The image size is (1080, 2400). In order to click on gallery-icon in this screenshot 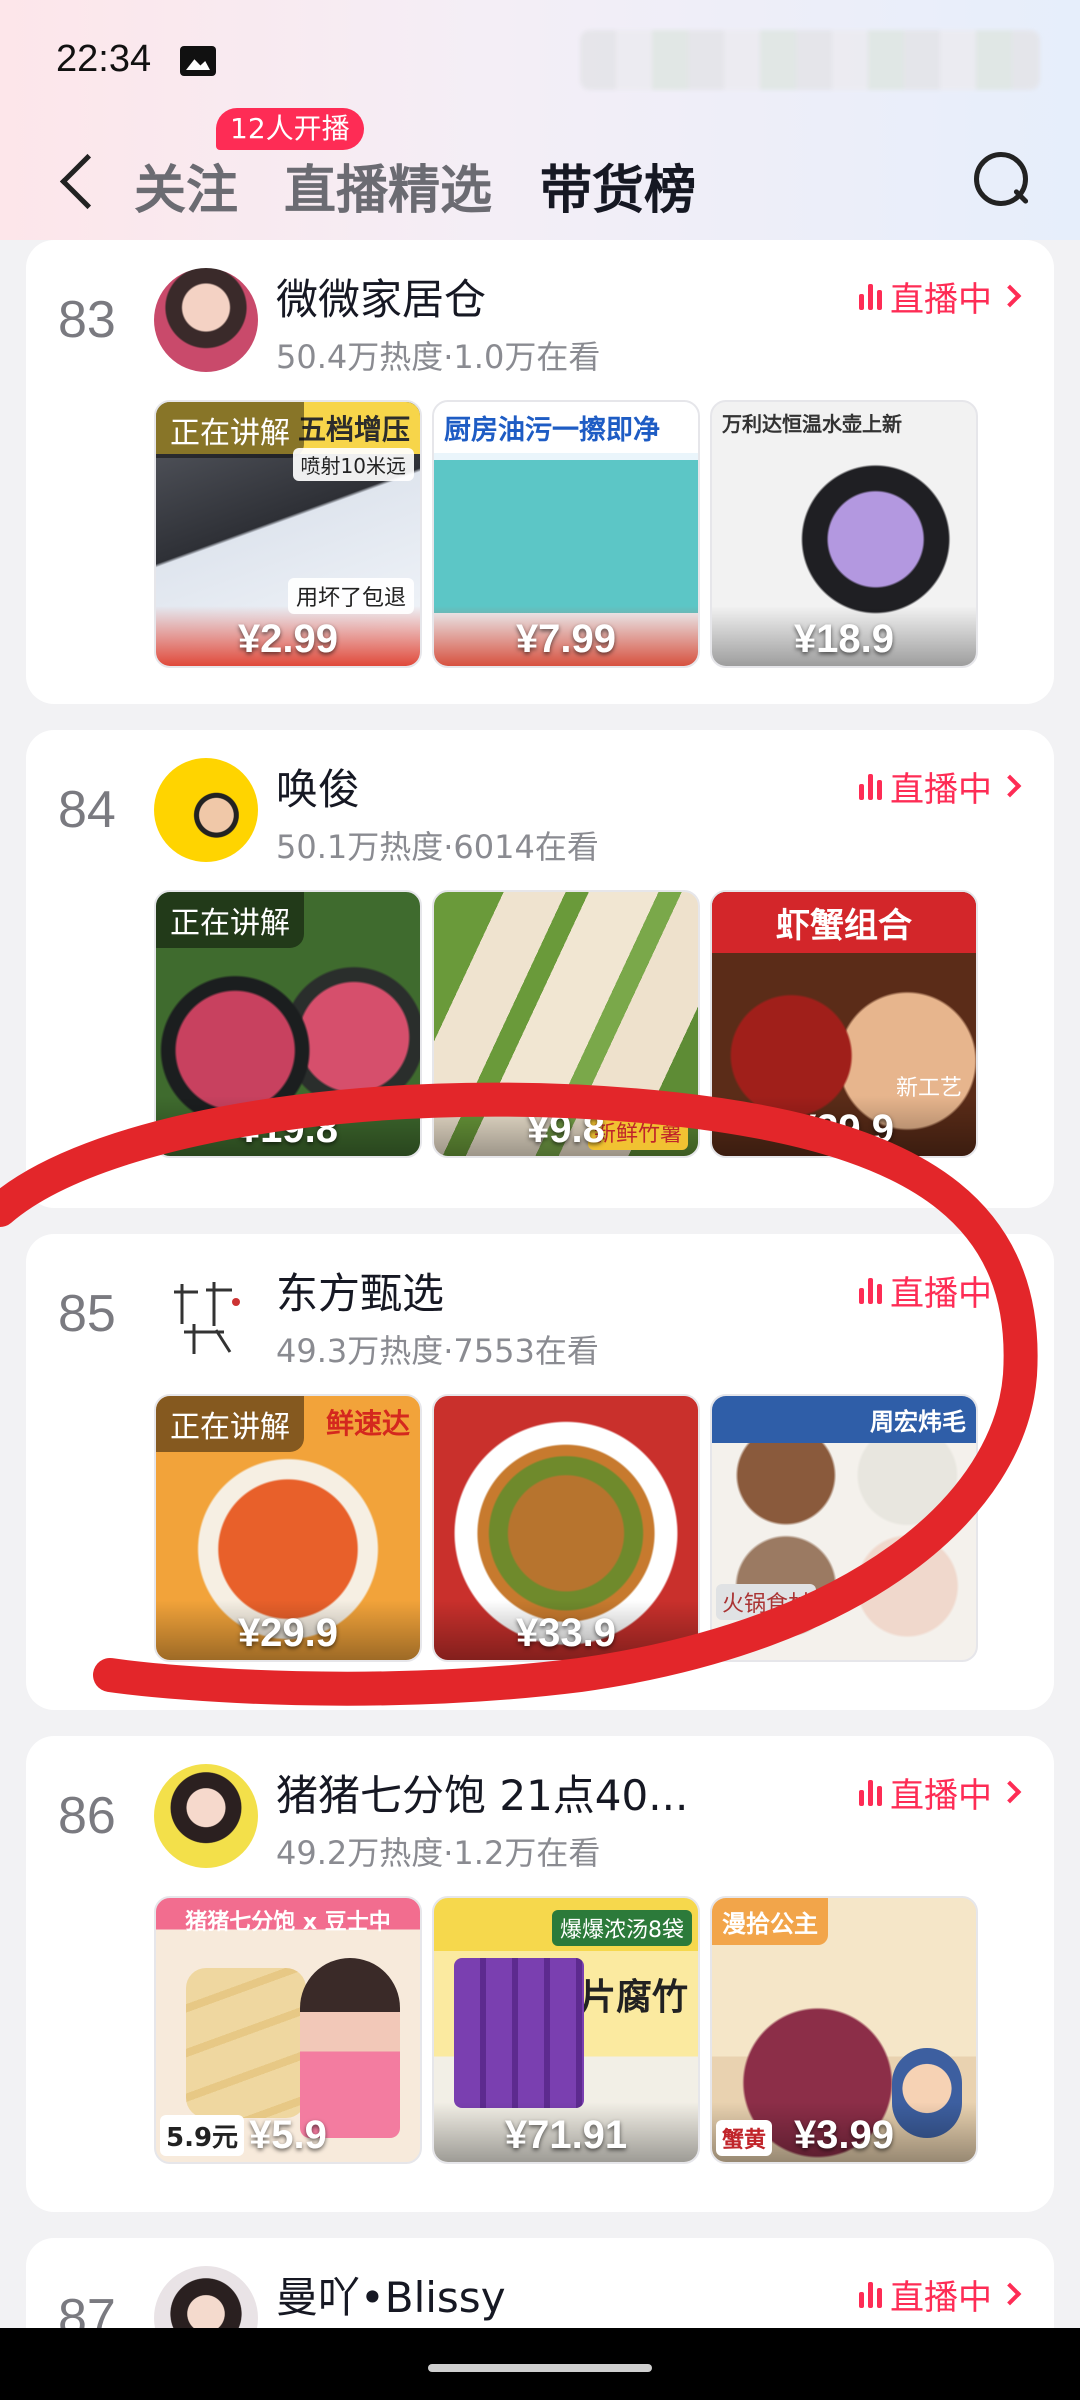, I will do `click(198, 61)`.